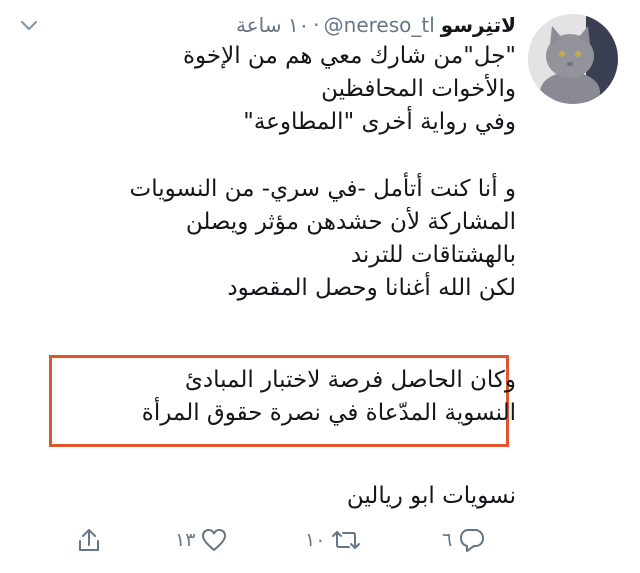 The image size is (640, 573). I want to click on reply-icon, so click(472, 540).